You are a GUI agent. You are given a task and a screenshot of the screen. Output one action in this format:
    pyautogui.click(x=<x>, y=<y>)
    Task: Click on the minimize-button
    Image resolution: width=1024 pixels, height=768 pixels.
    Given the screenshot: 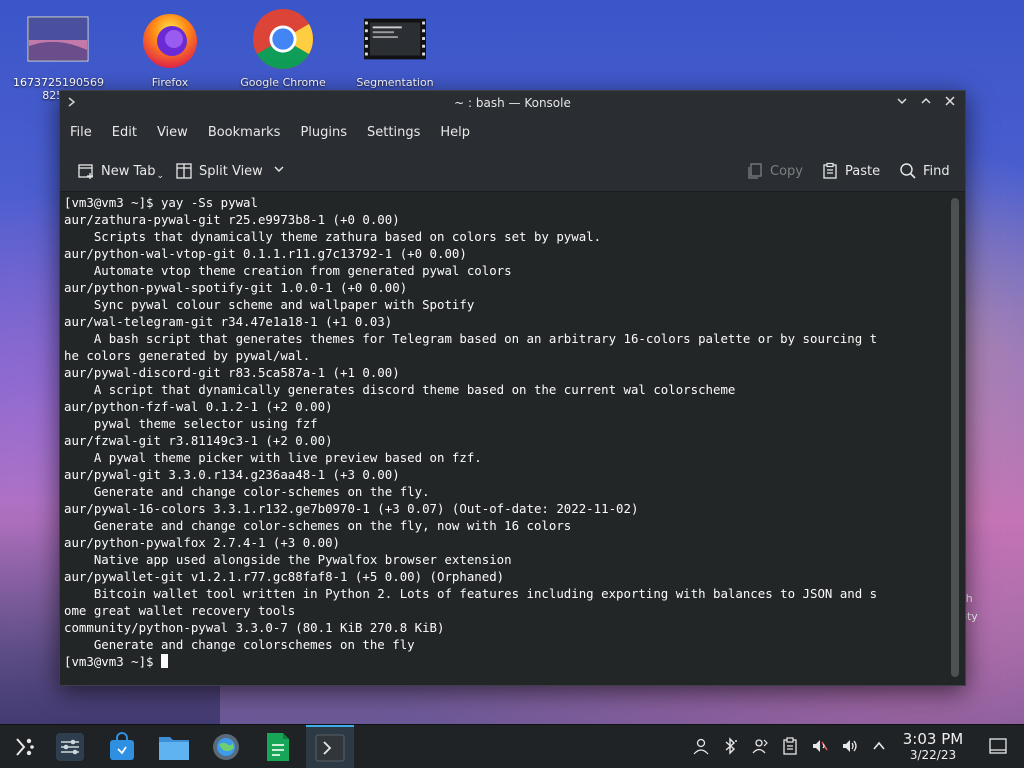 What is the action you would take?
    pyautogui.click(x=902, y=103)
    